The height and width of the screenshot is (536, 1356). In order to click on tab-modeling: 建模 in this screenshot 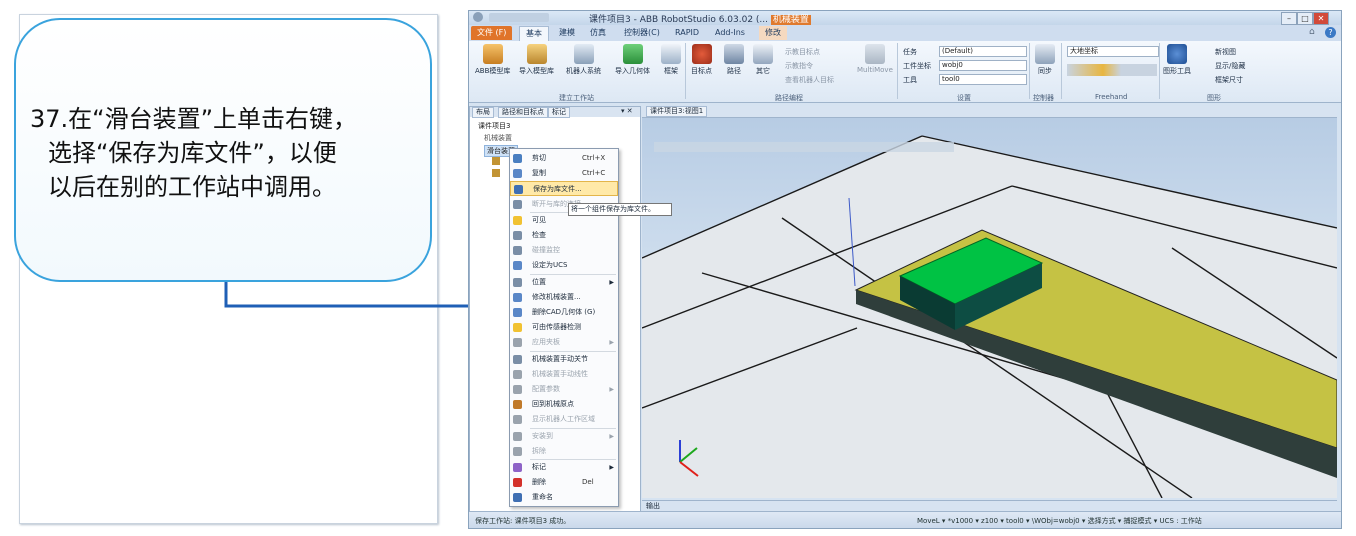, I will do `click(567, 33)`.